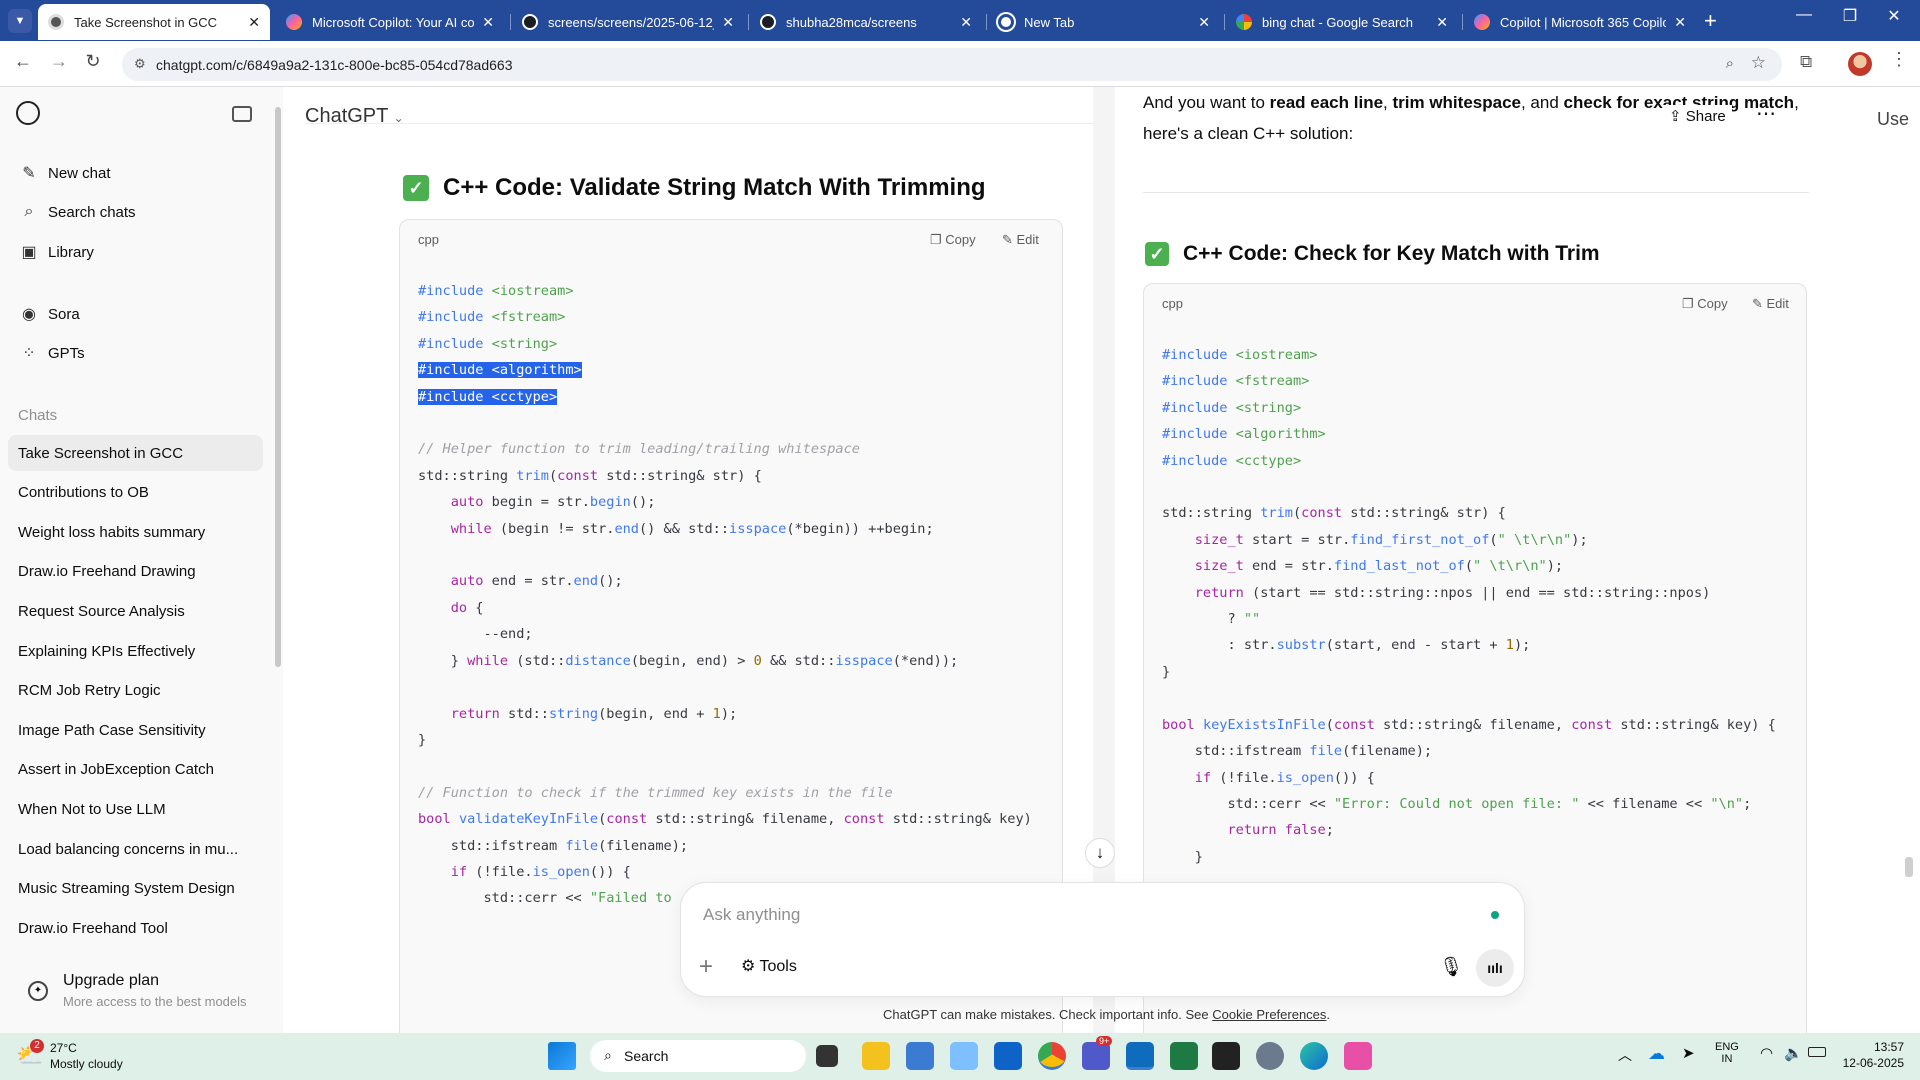 This screenshot has width=1920, height=1080. Describe the element at coordinates (1872, 1055) in the screenshot. I see `clock: 13:57 12-06-2025` at that location.